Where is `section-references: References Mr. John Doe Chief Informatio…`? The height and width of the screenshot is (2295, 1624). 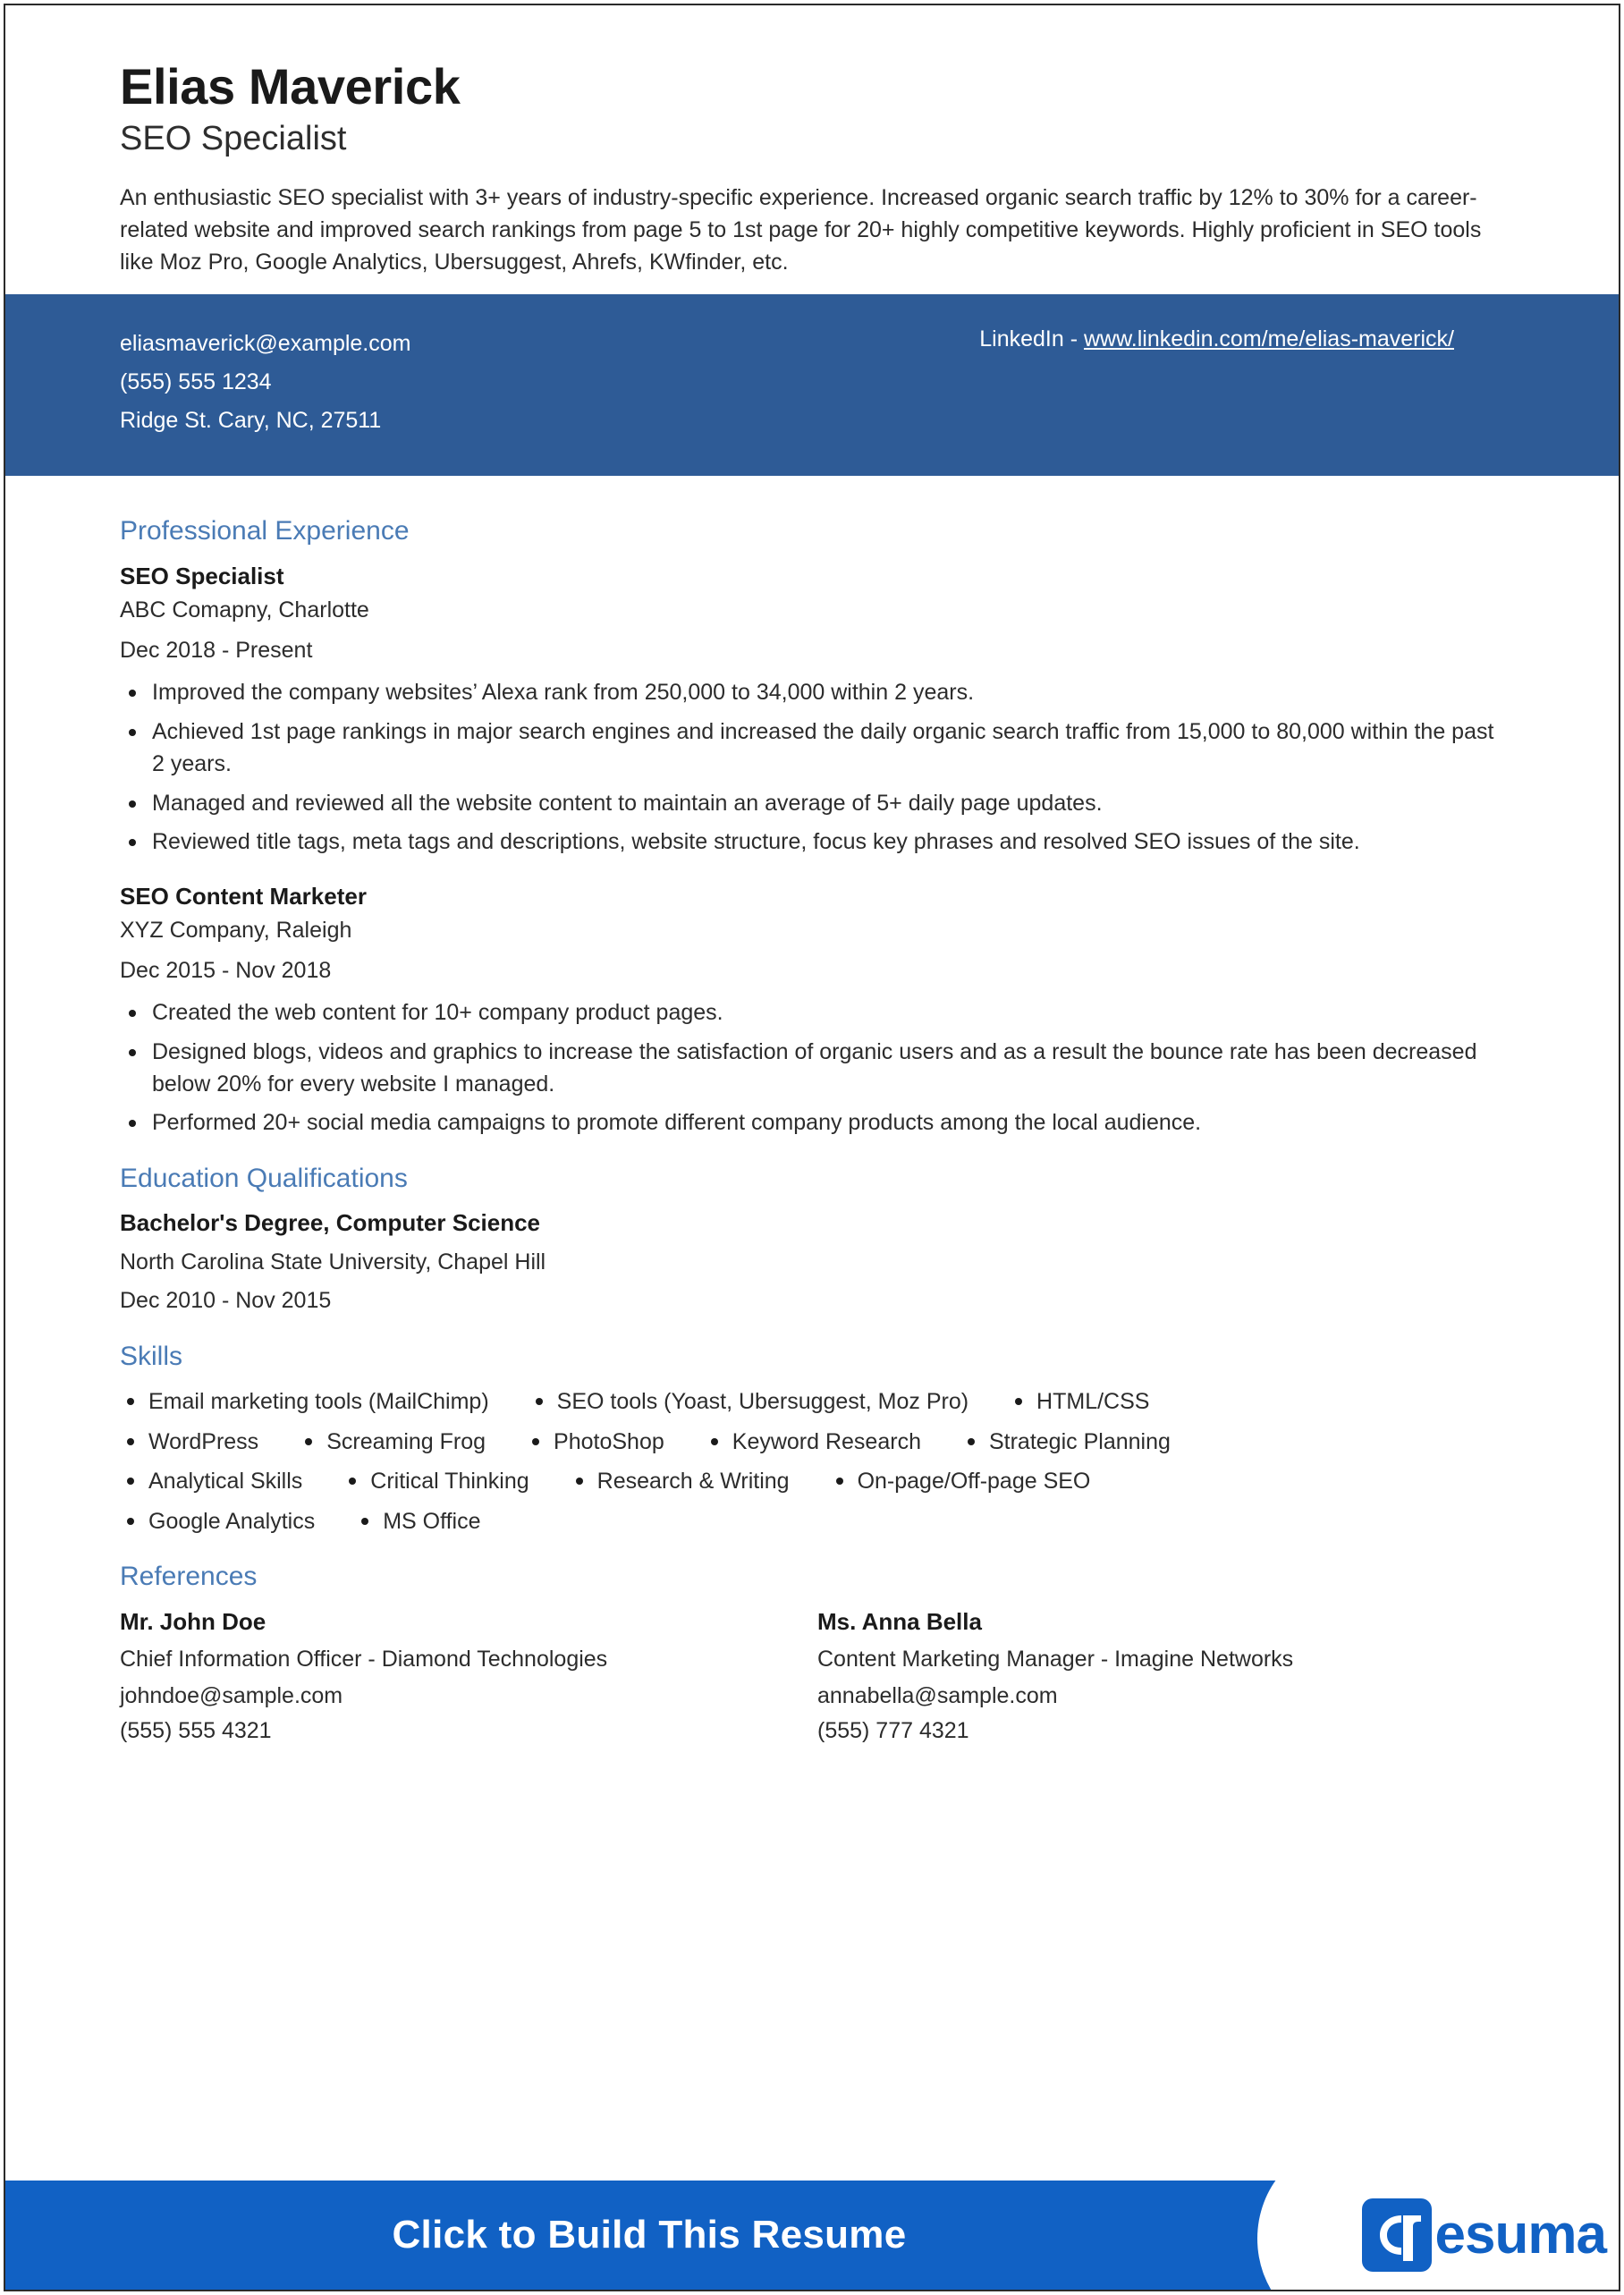
section-references: References Mr. John Doe Chief Informatio… is located at coordinates (812, 1653).